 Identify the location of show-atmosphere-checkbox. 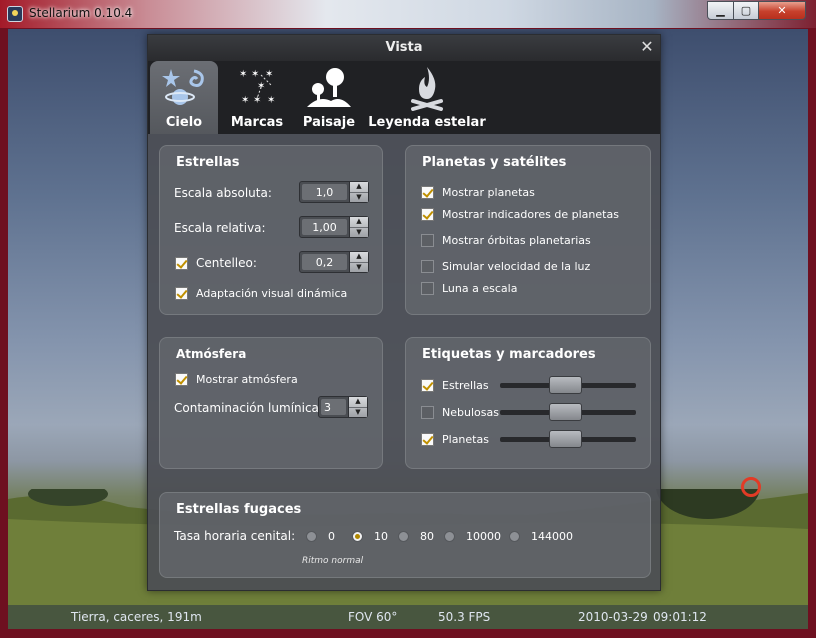
(181, 379).